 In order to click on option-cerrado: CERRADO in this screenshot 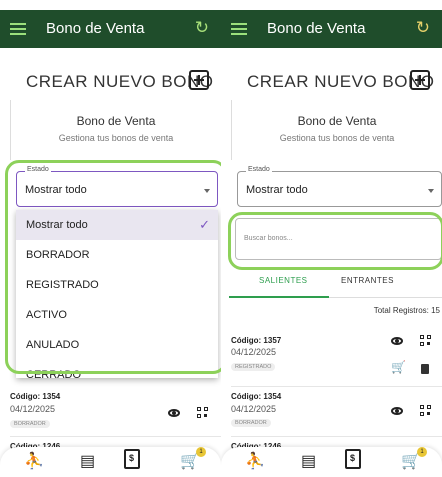, I will do `click(117, 369)`.